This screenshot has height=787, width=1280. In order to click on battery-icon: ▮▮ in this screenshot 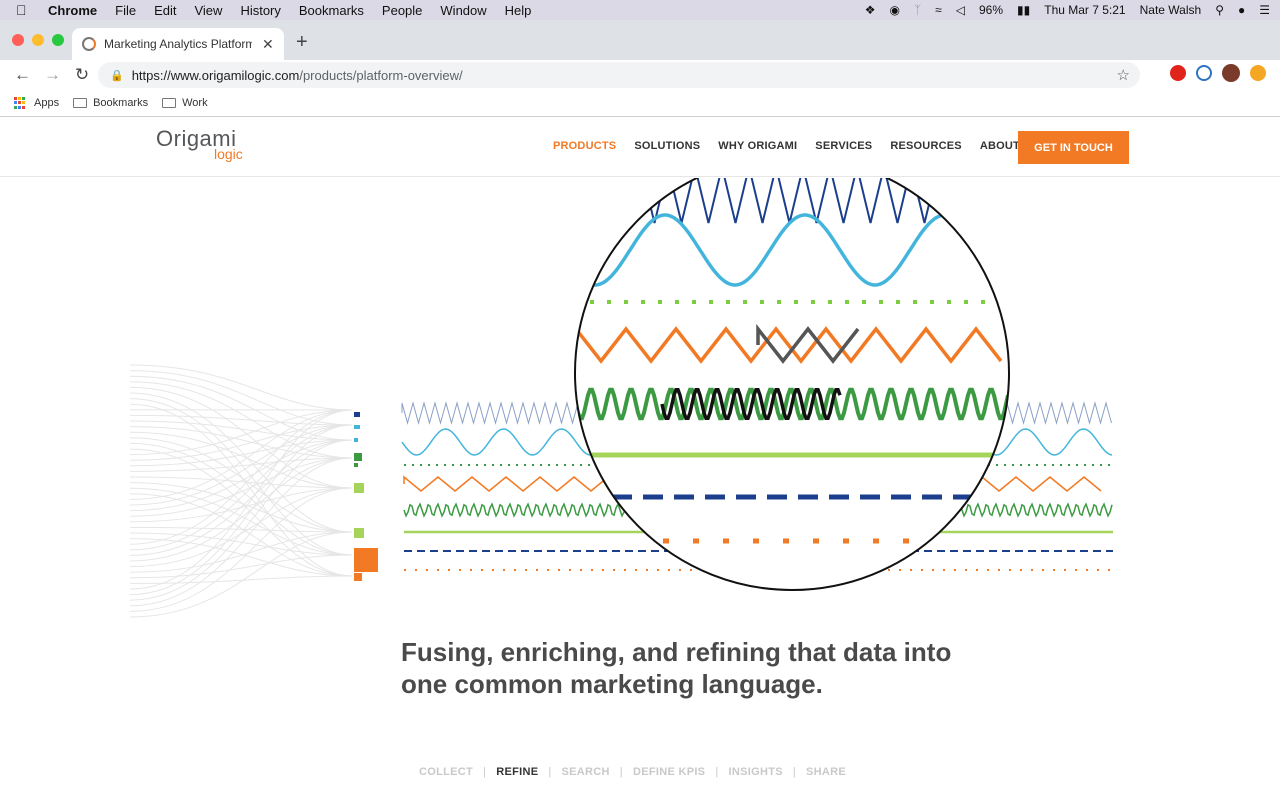, I will do `click(1023, 10)`.